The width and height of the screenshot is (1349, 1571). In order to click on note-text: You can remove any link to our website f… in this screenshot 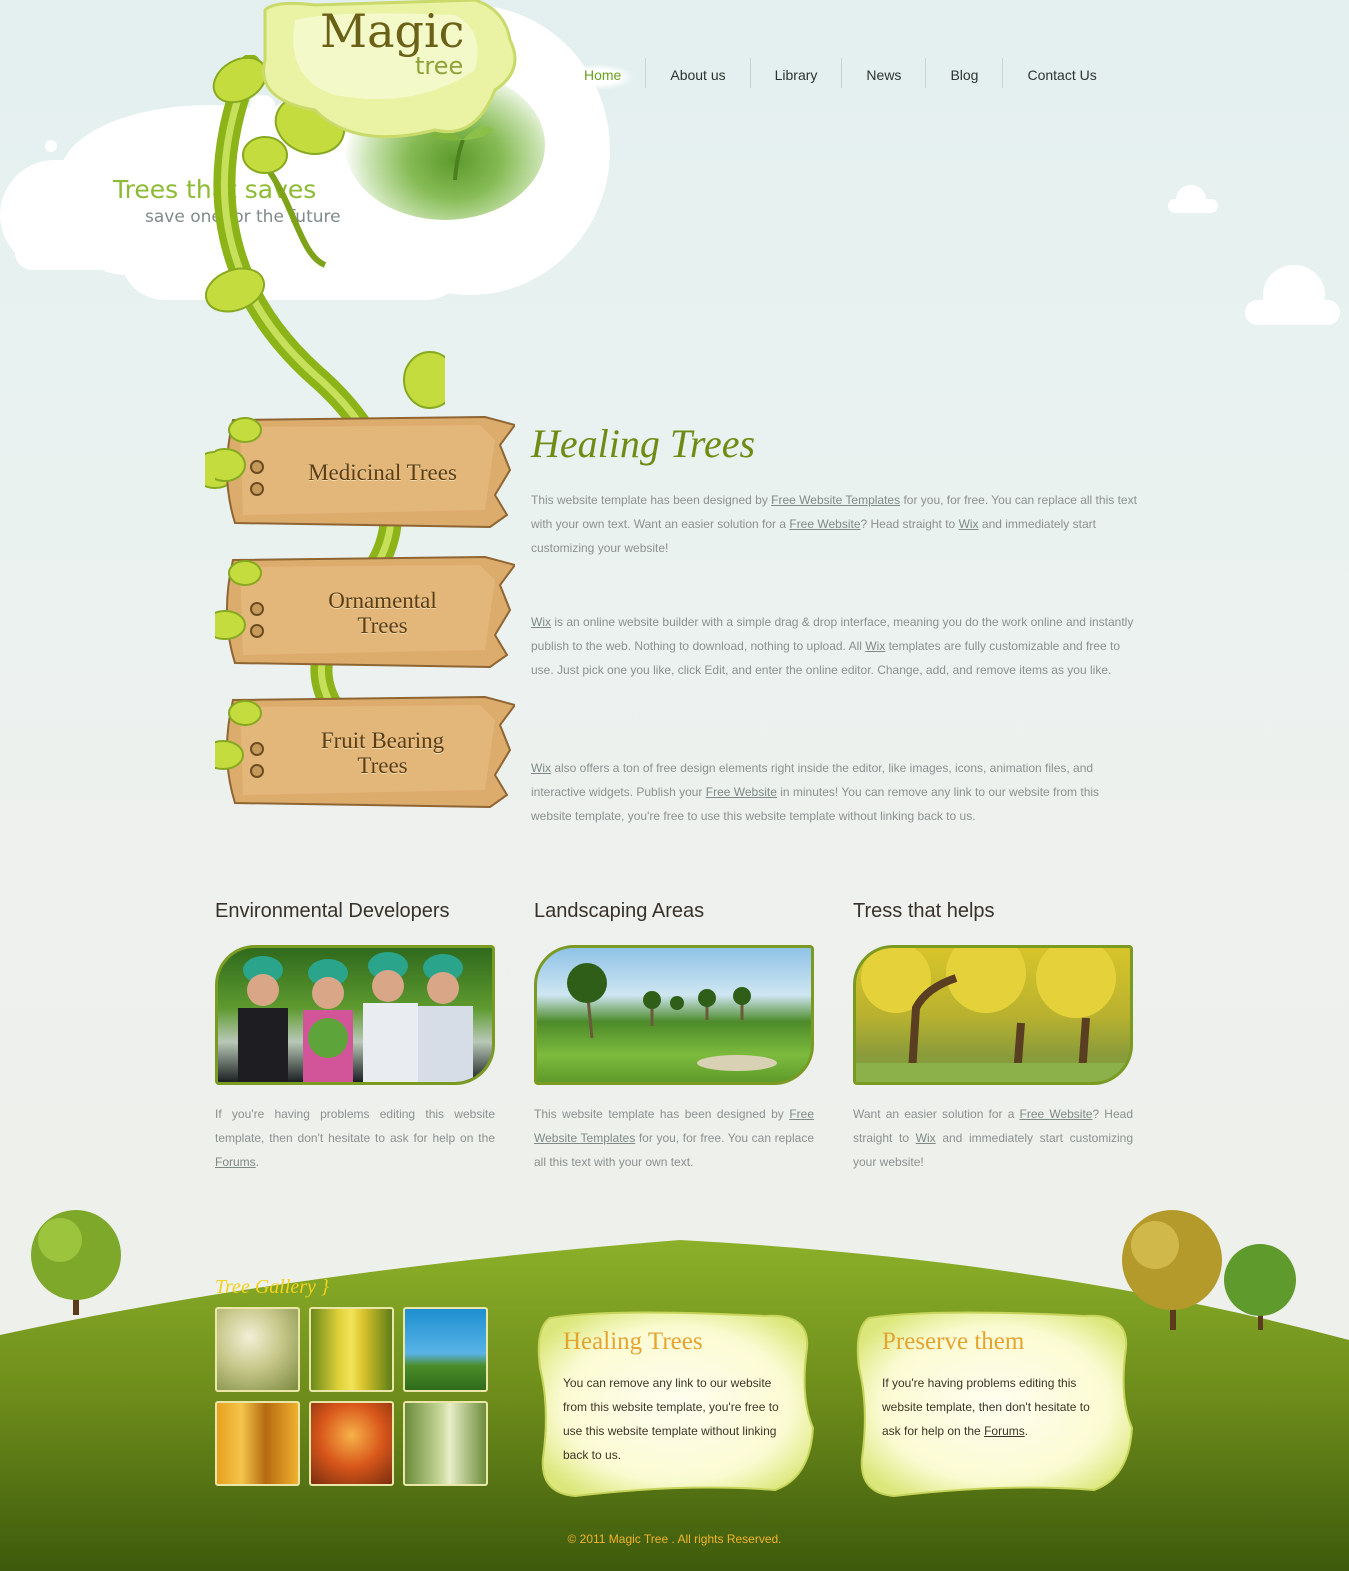, I will do `click(671, 1419)`.